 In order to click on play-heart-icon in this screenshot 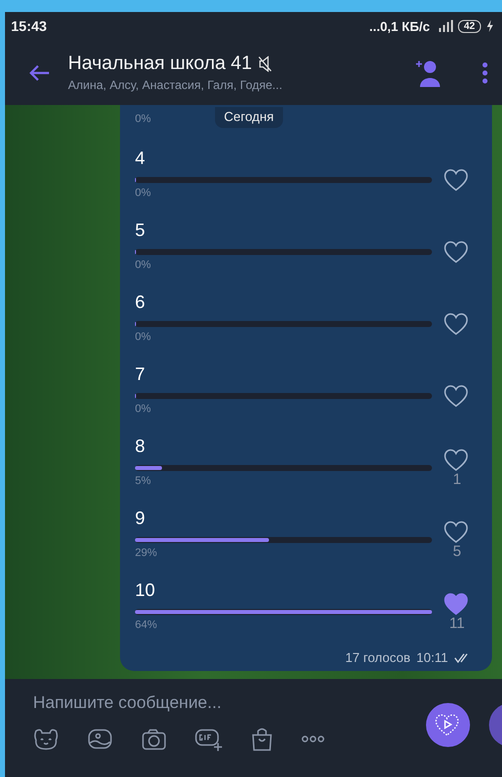, I will do `click(448, 725)`.